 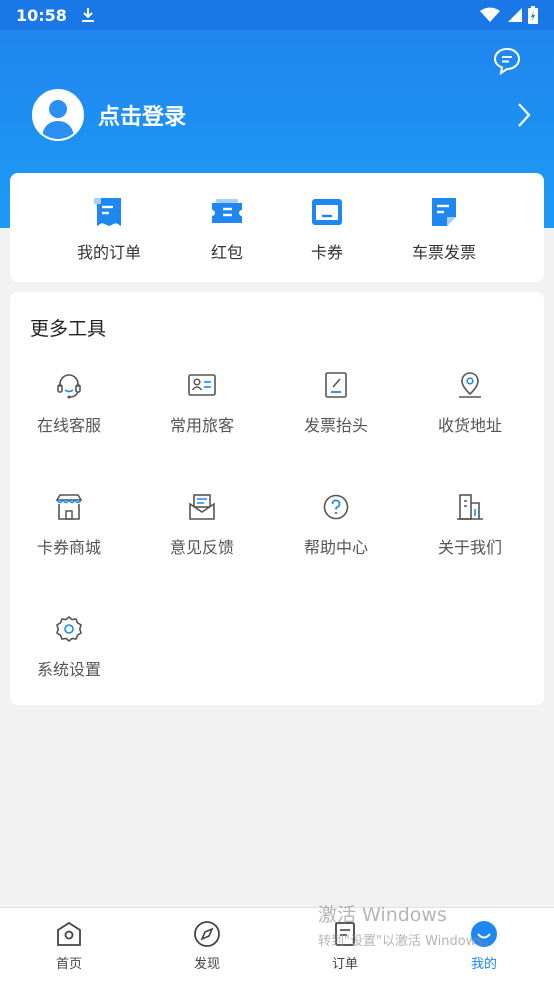 What do you see at coordinates (69, 933) in the screenshot?
I see `home-icon` at bounding box center [69, 933].